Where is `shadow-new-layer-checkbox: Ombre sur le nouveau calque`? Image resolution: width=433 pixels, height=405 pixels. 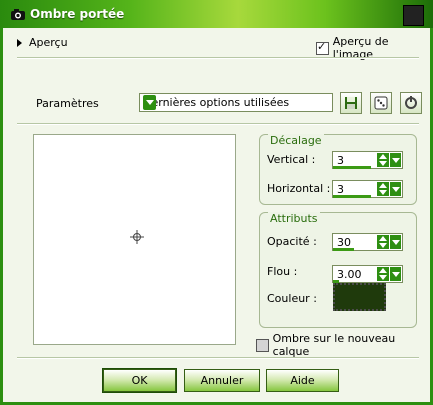
shadow-new-layer-checkbox: Ombre sur le nouveau calque is located at coordinates (343, 345).